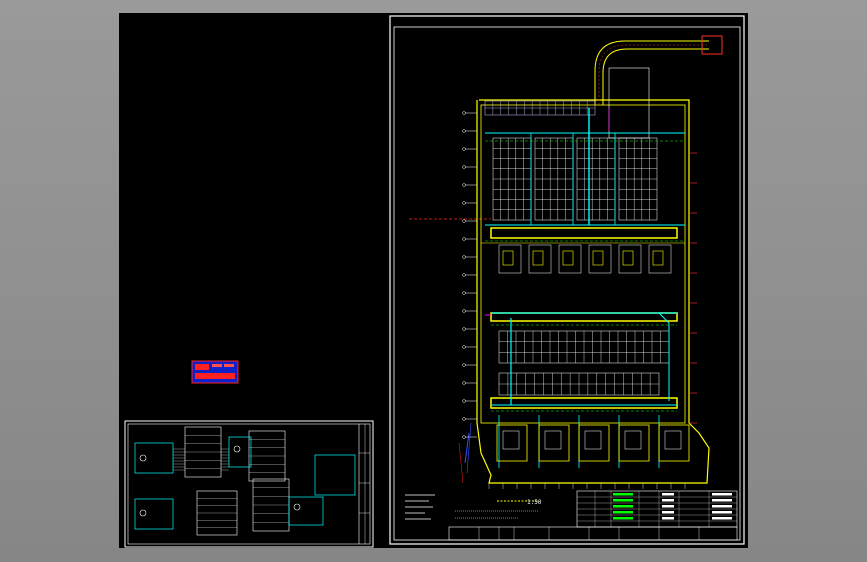 This screenshot has width=867, height=562. Describe the element at coordinates (472, 507) in the screenshot. I see `plan-legend` at that location.